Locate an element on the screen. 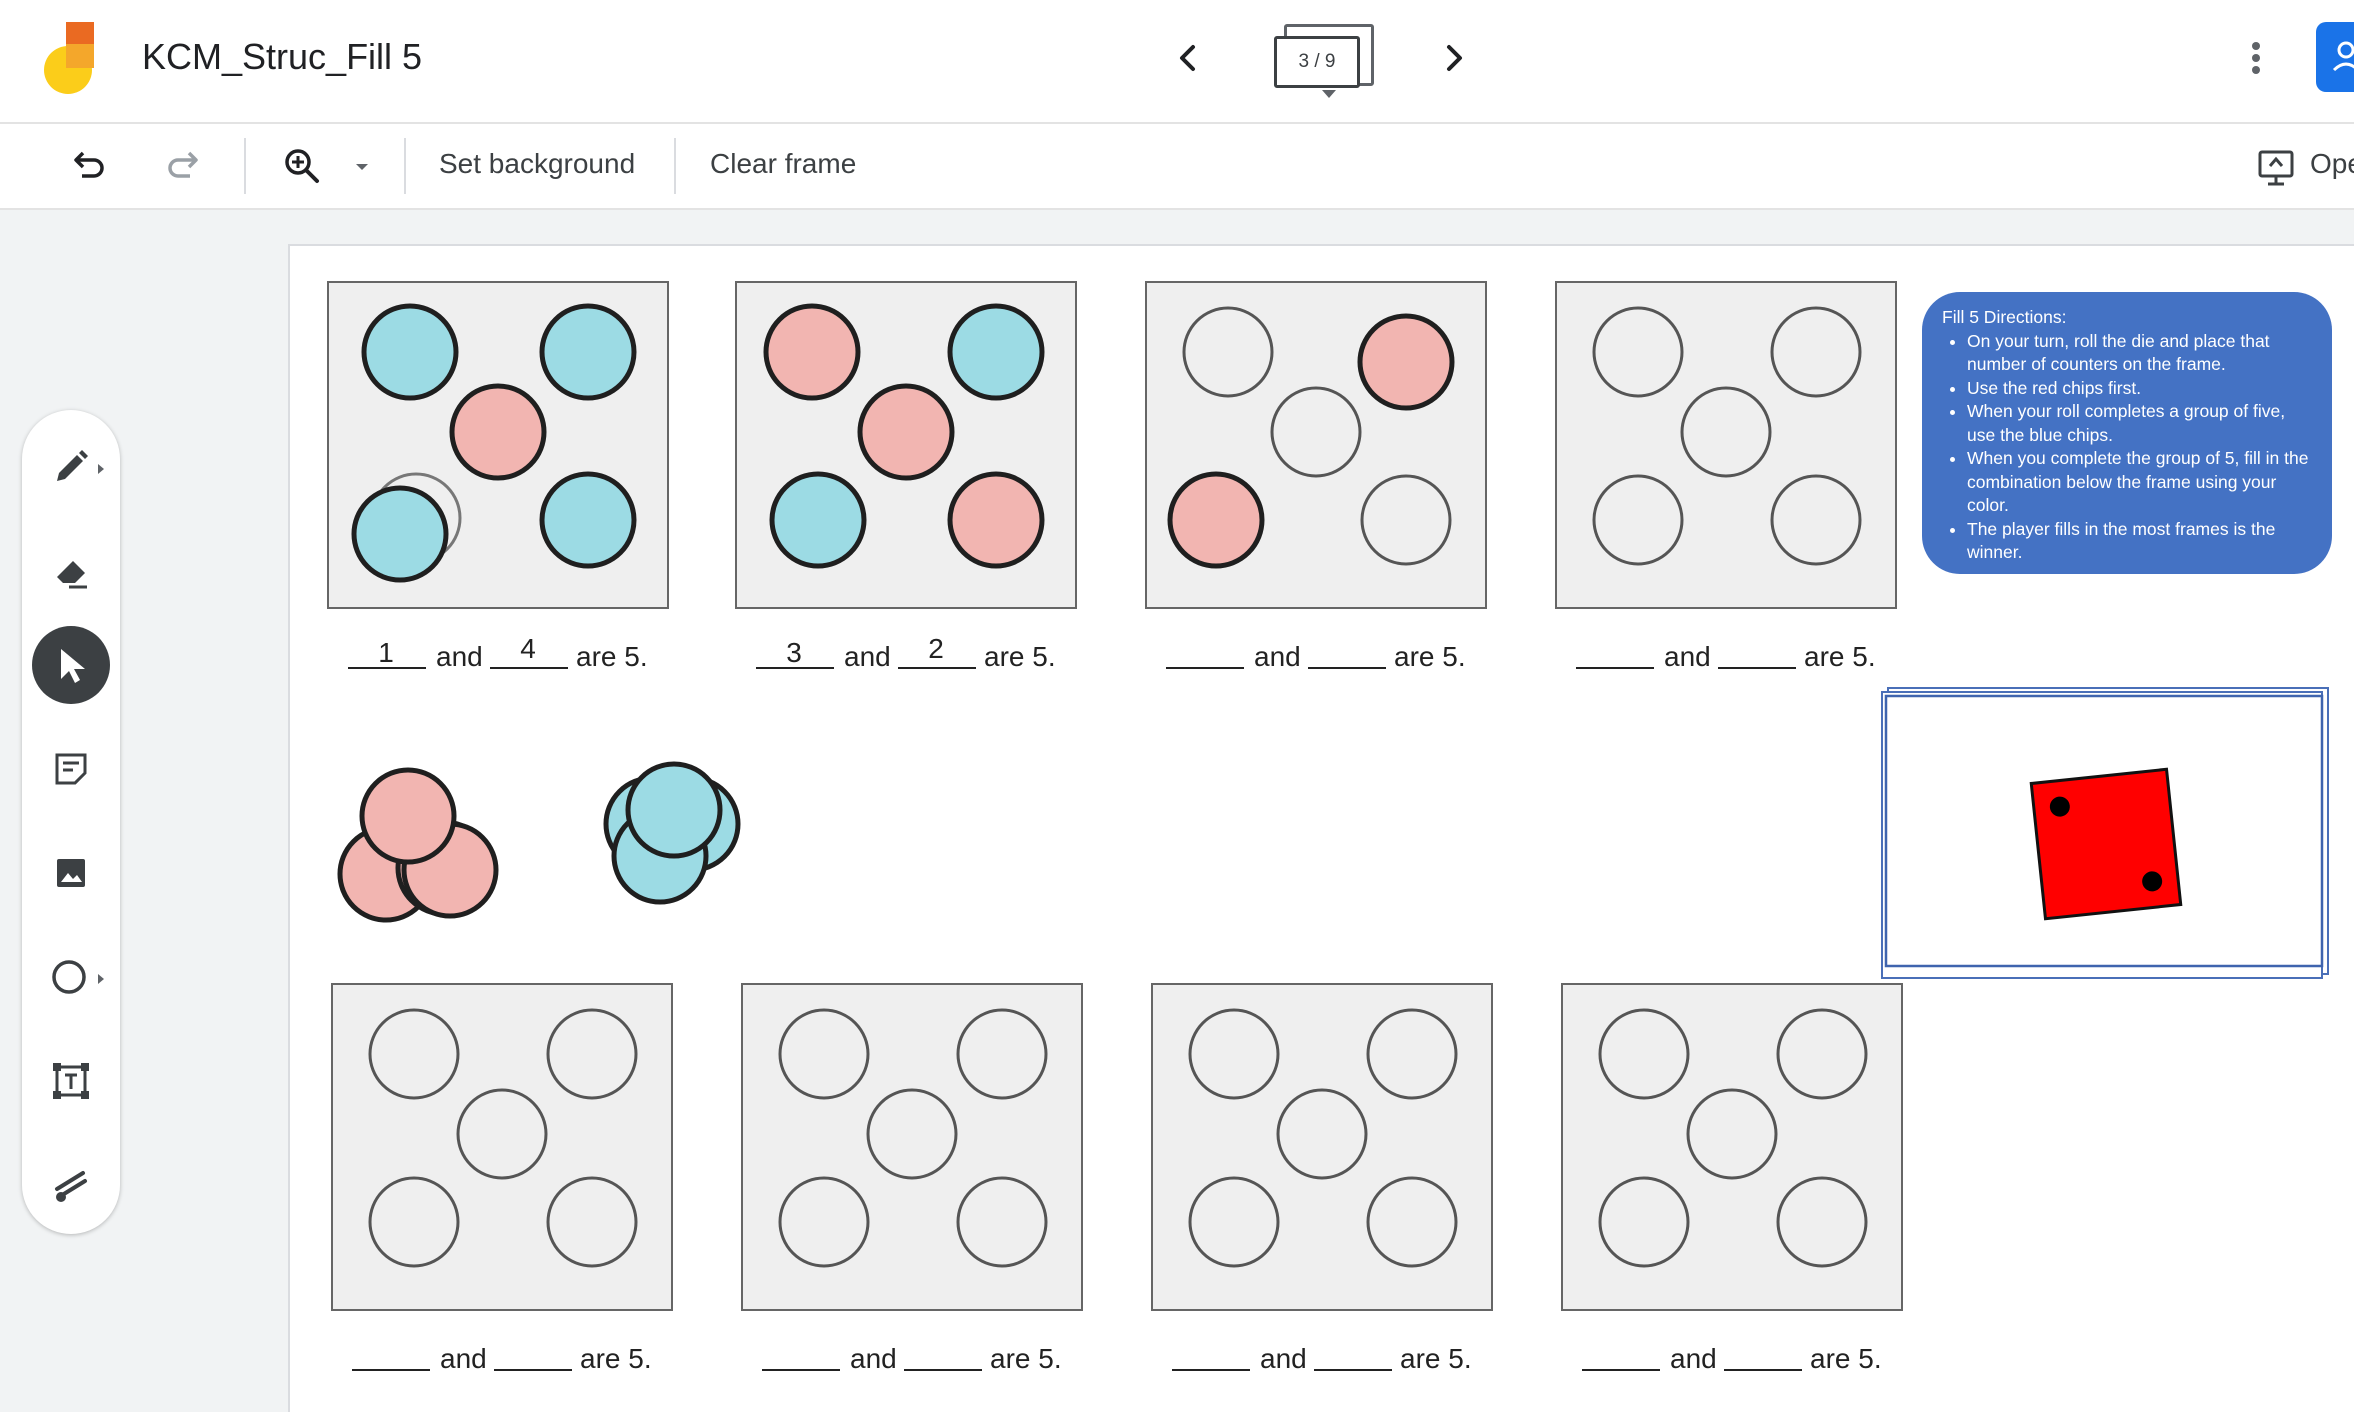  caret-down-icon is located at coordinates (1329, 94).